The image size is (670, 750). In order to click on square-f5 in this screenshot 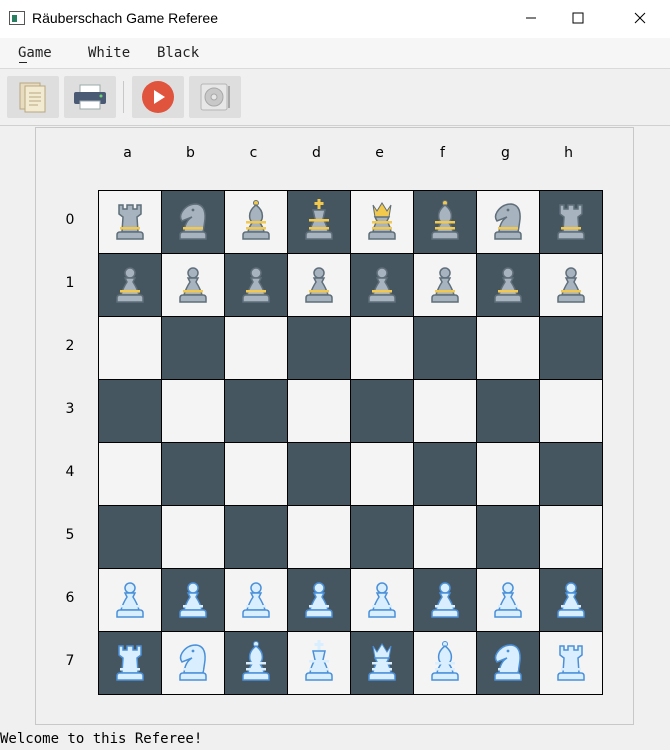, I will do `click(445, 537)`.